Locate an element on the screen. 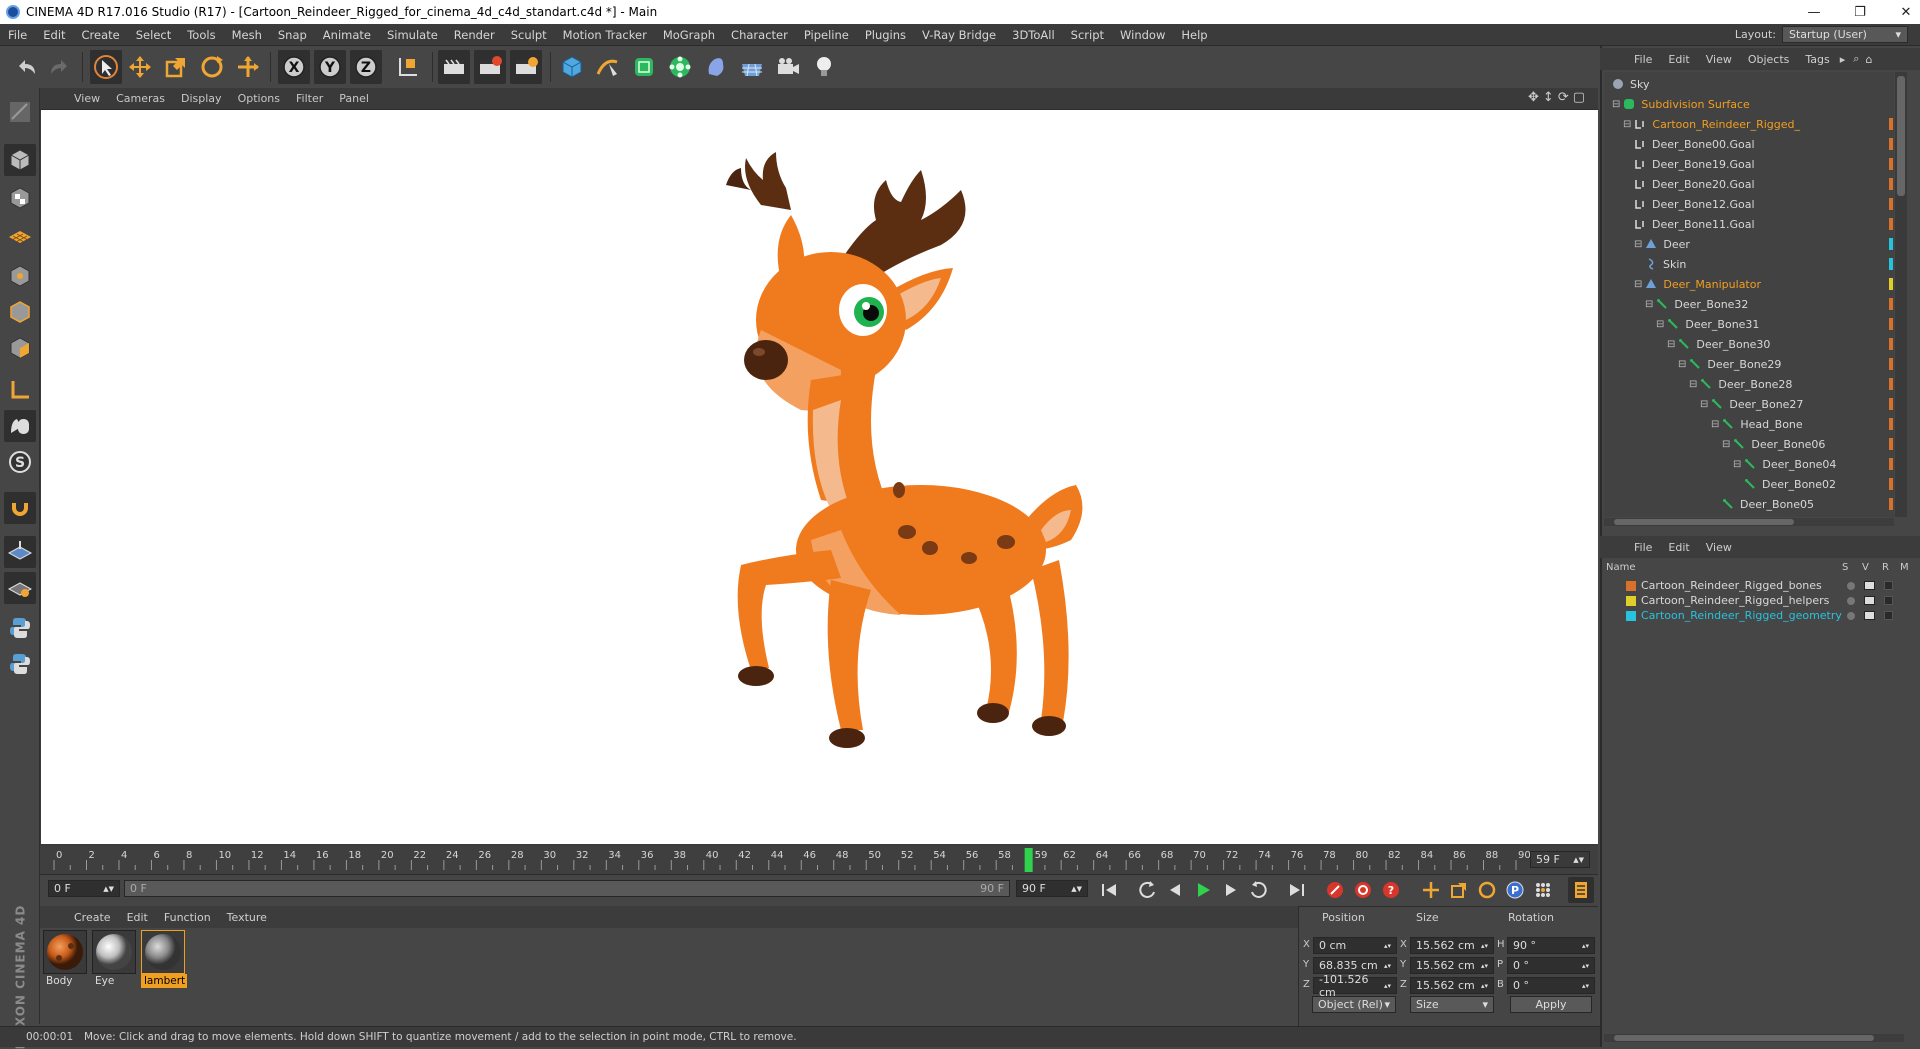  material-eye: Eye is located at coordinates (115, 960).